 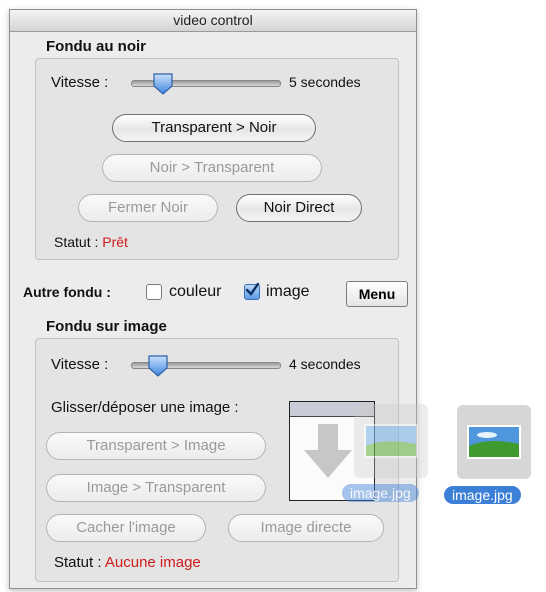 What do you see at coordinates (80, 364) in the screenshot?
I see `fade-image-speed-label: Vitesse :` at bounding box center [80, 364].